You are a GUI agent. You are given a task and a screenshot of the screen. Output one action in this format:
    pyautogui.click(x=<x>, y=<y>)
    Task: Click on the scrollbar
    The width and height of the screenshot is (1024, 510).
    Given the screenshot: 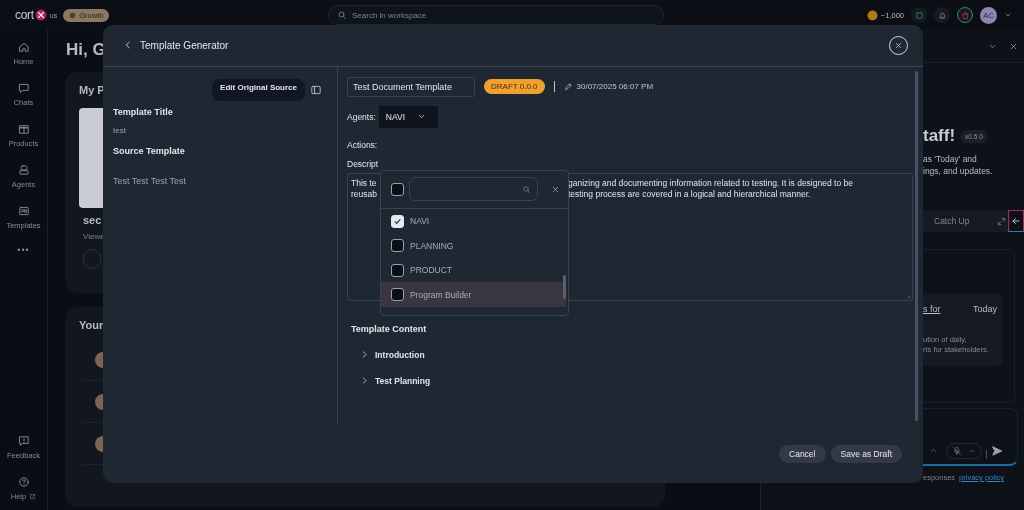 What is the action you would take?
    pyautogui.click(x=564, y=286)
    